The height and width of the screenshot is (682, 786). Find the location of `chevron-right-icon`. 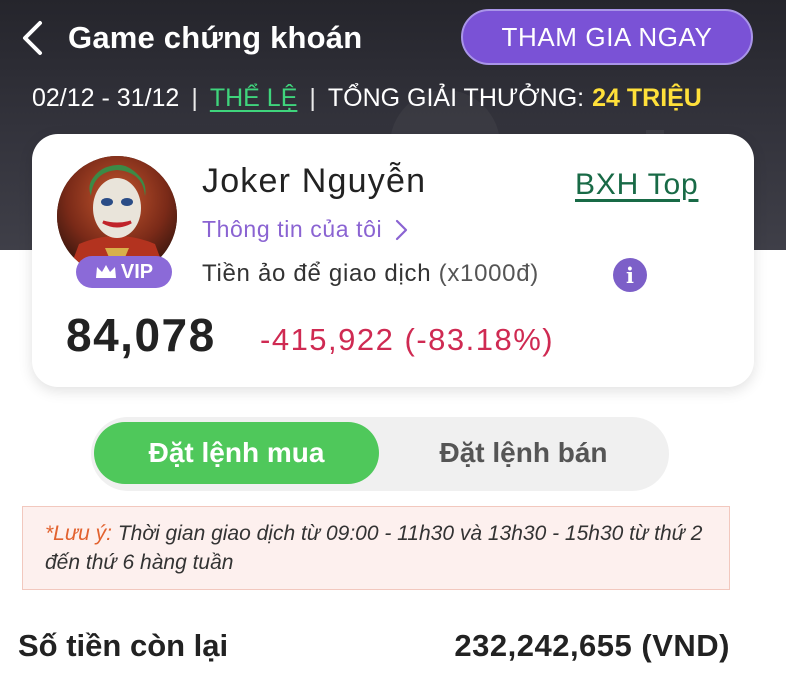

chevron-right-icon is located at coordinates (402, 229).